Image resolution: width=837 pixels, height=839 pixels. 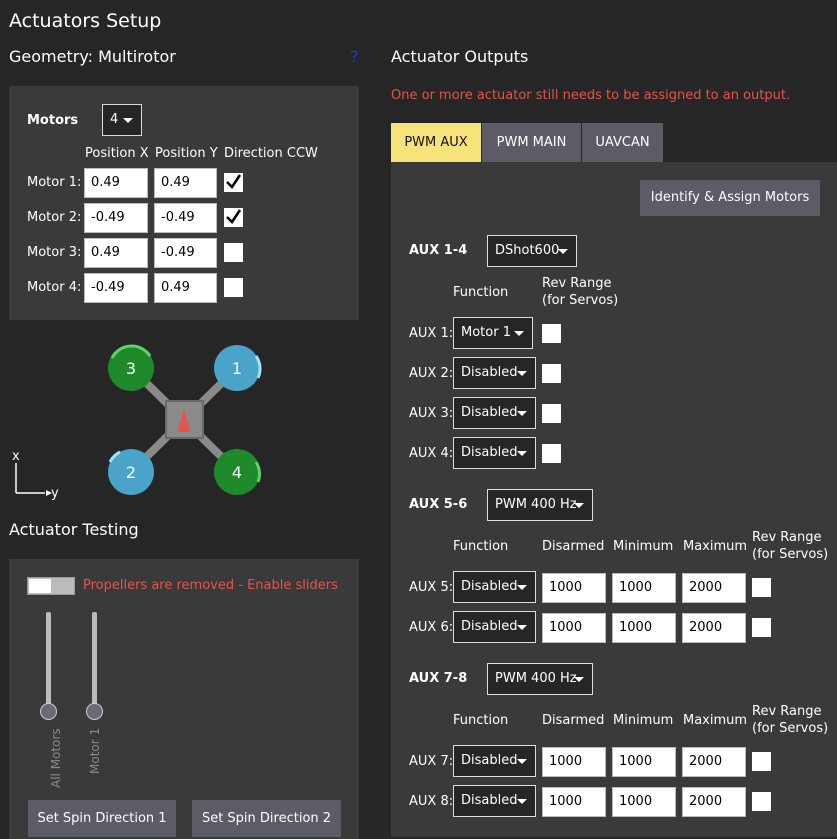 I want to click on slider-track-all-motors, so click(x=48, y=662).